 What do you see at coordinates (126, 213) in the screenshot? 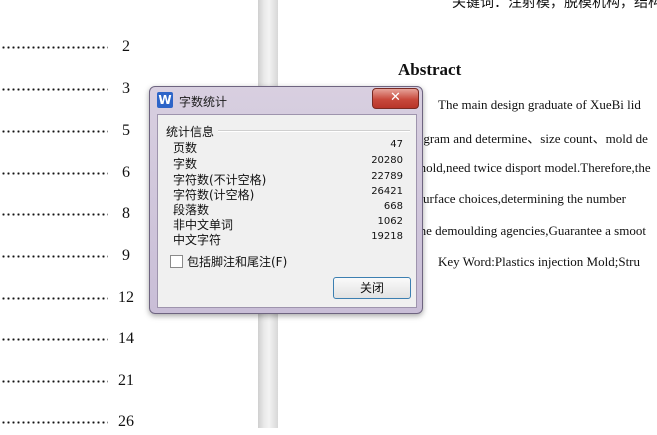
I see `toc-page-number: 8` at bounding box center [126, 213].